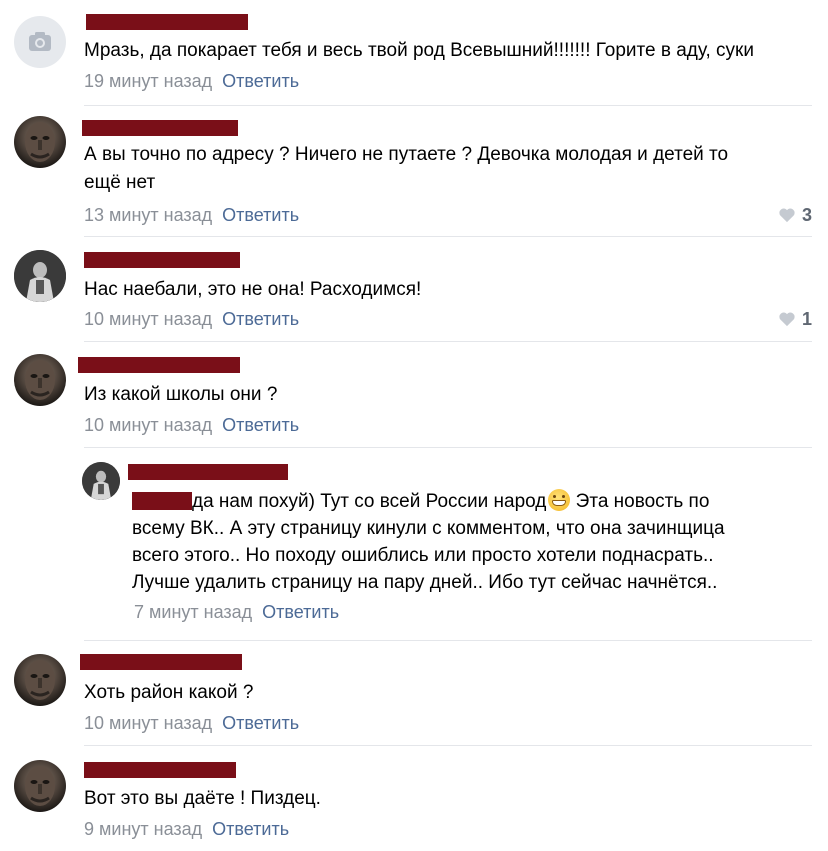 This screenshot has width=828, height=851. I want to click on comment-time: 9 минут назад, so click(143, 829).